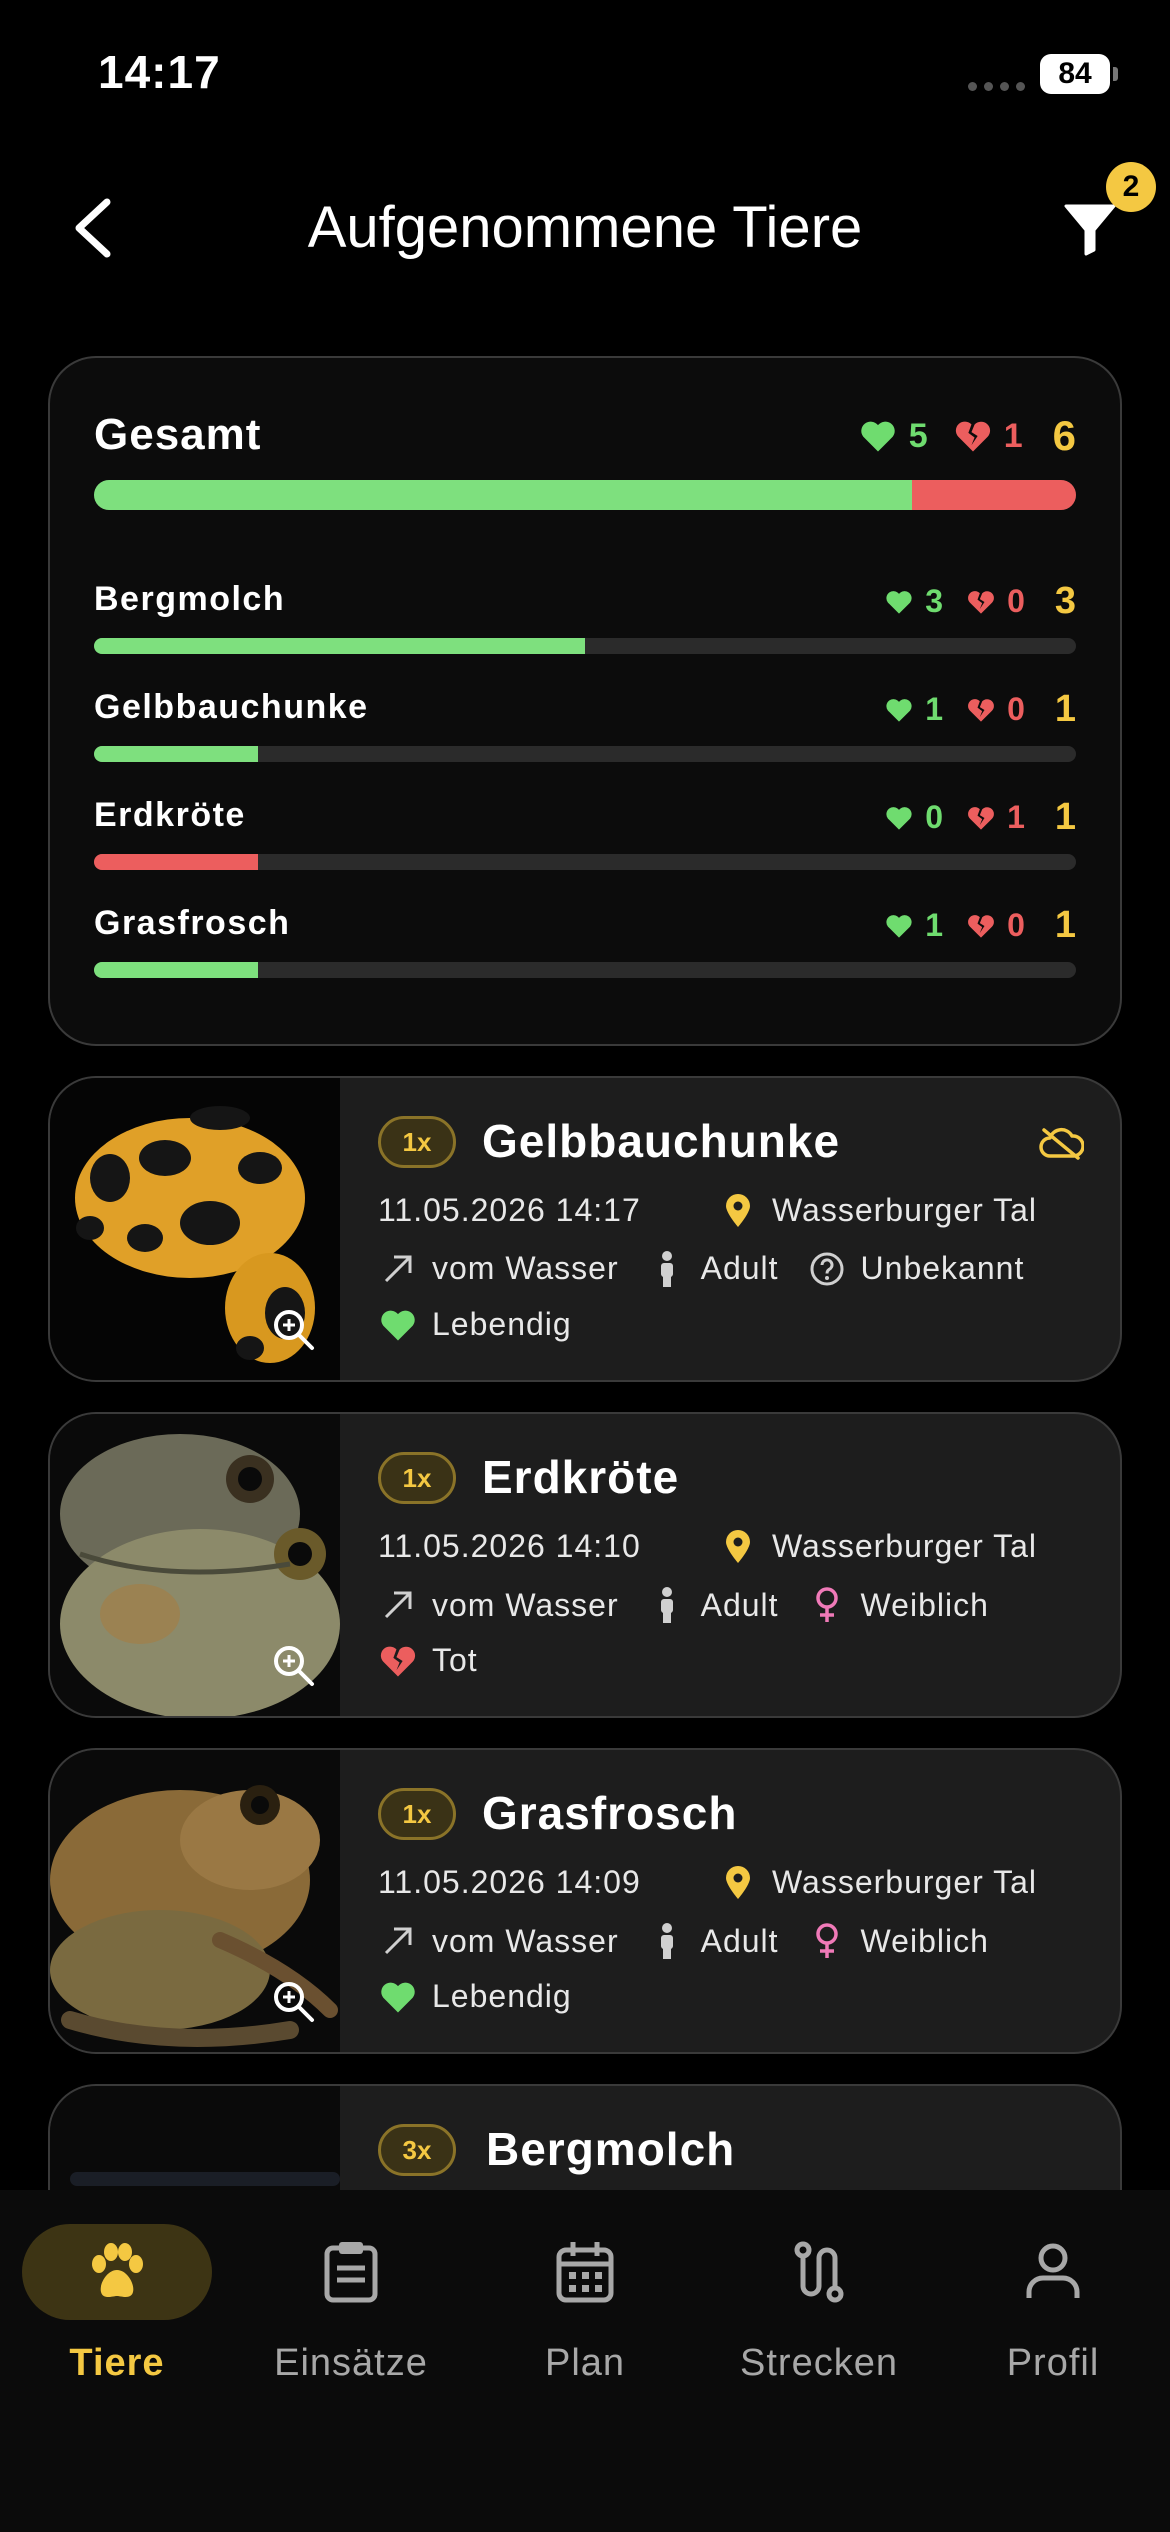  Describe the element at coordinates (980, 925) in the screenshot. I see `species-summary-stats: 101` at that location.